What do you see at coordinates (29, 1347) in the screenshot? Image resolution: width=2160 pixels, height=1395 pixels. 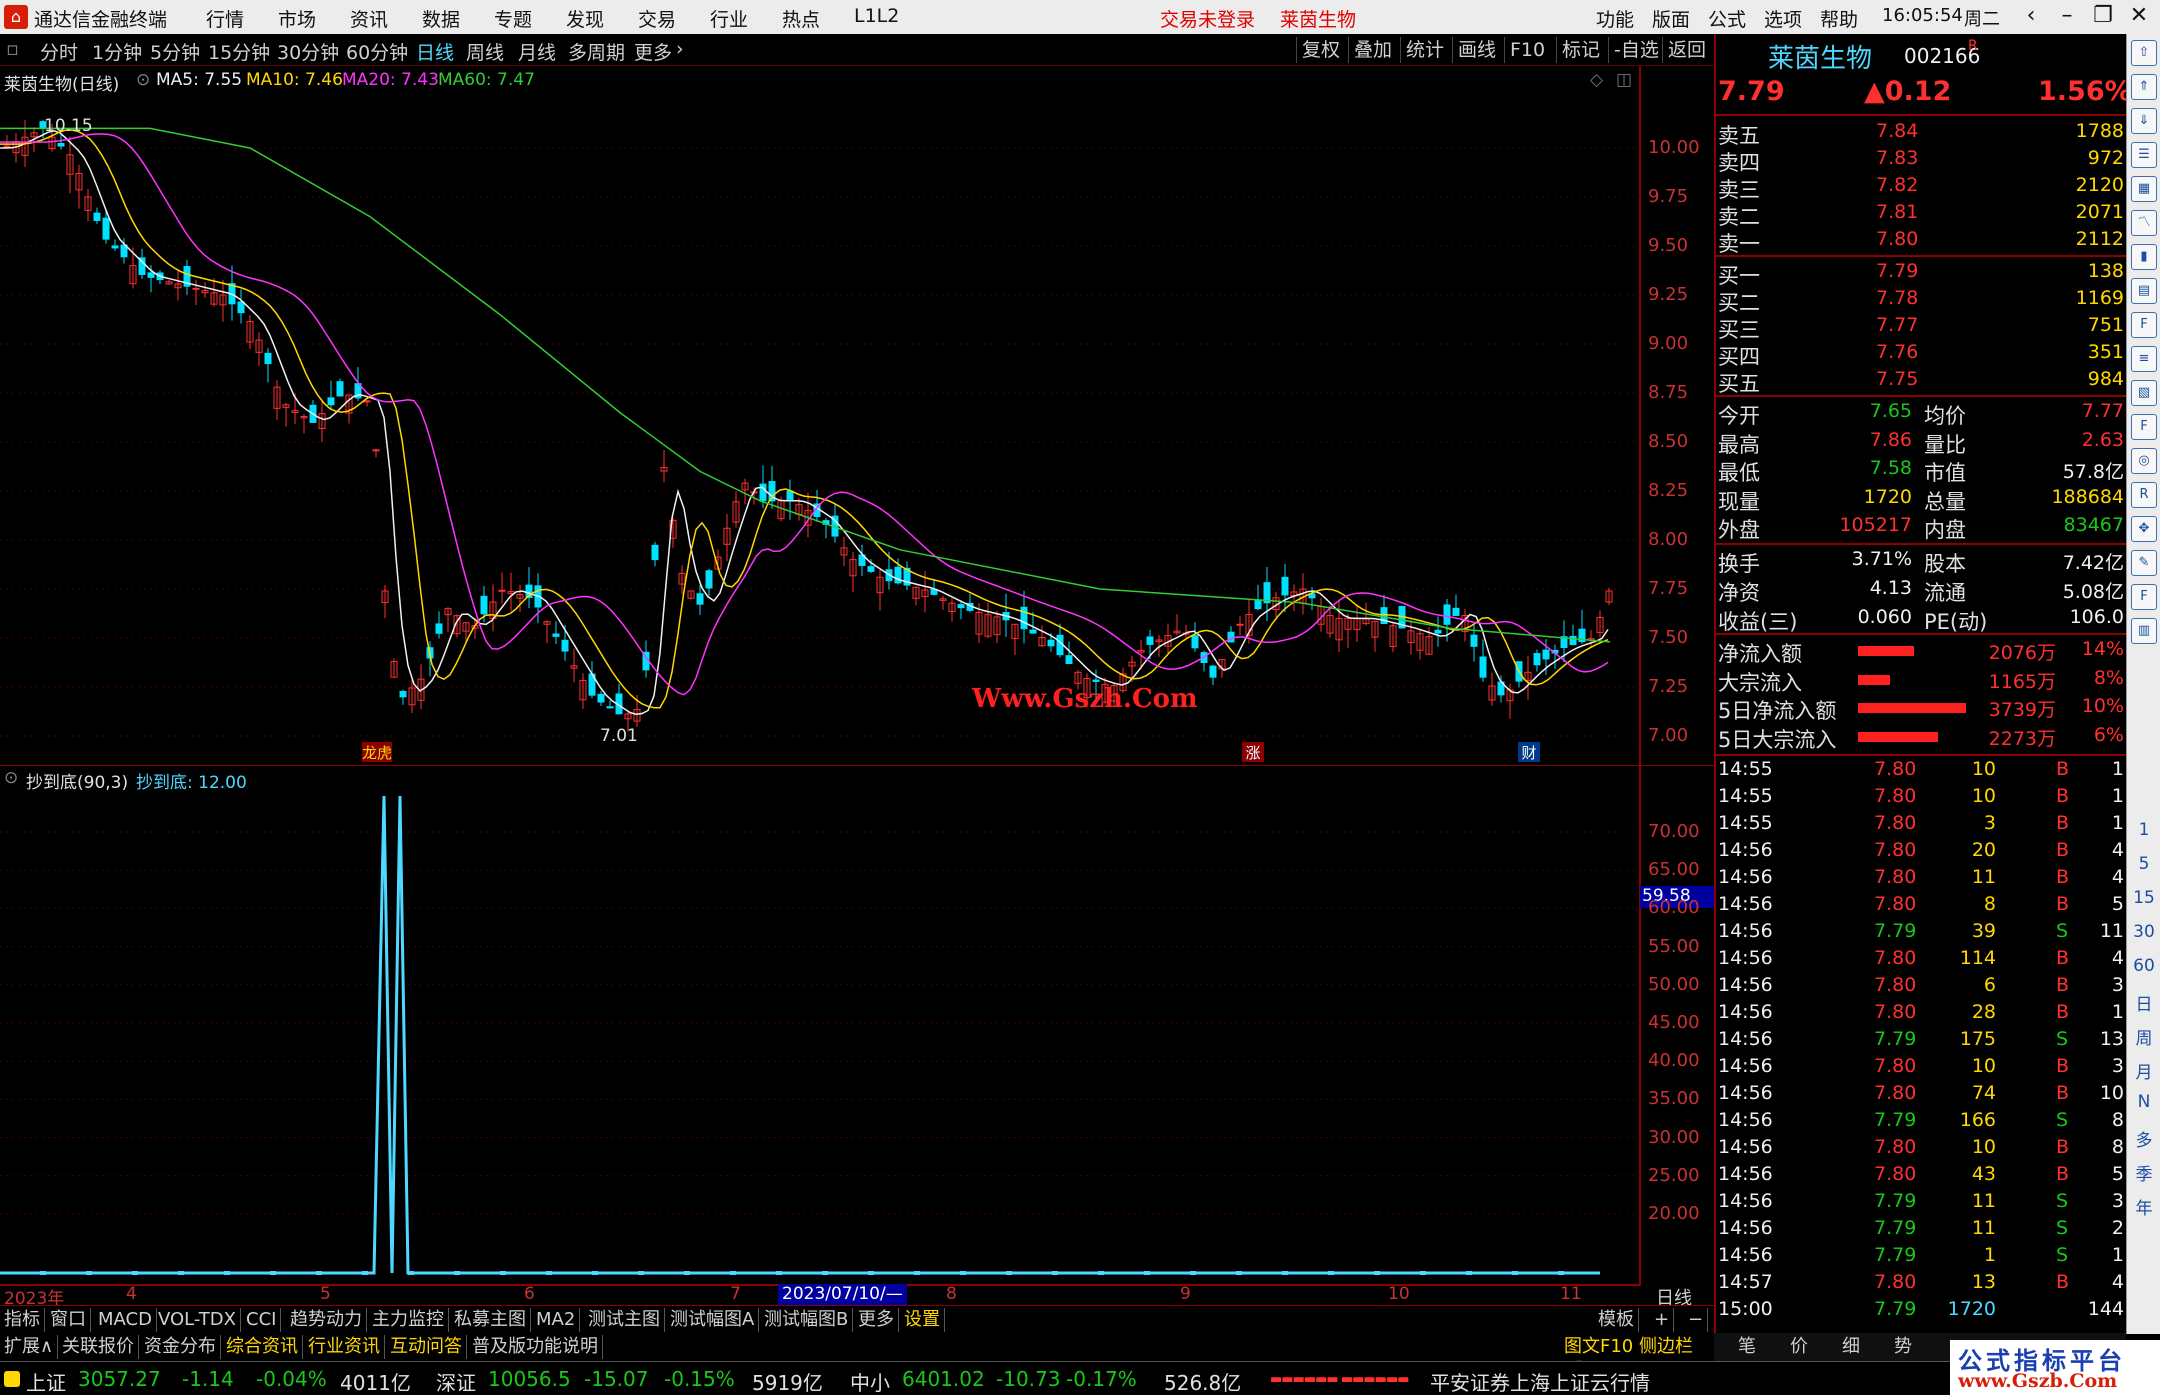 I see `extension-tab: 扩展∧` at bounding box center [29, 1347].